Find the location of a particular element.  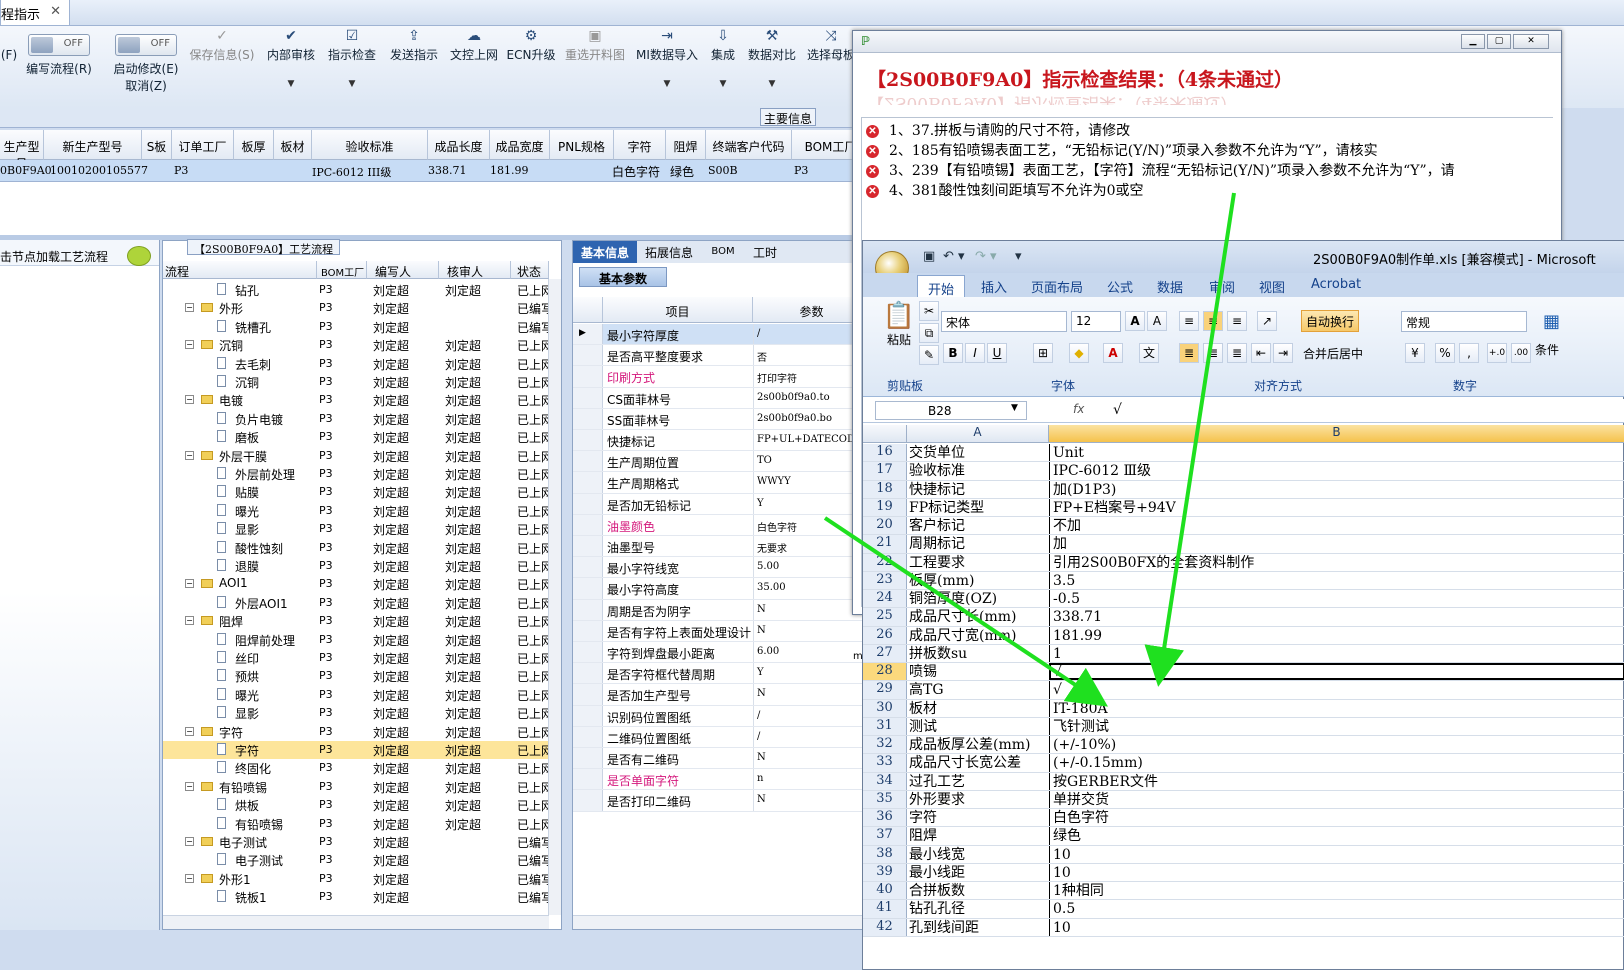

property-value: 否 is located at coordinates (762, 356).